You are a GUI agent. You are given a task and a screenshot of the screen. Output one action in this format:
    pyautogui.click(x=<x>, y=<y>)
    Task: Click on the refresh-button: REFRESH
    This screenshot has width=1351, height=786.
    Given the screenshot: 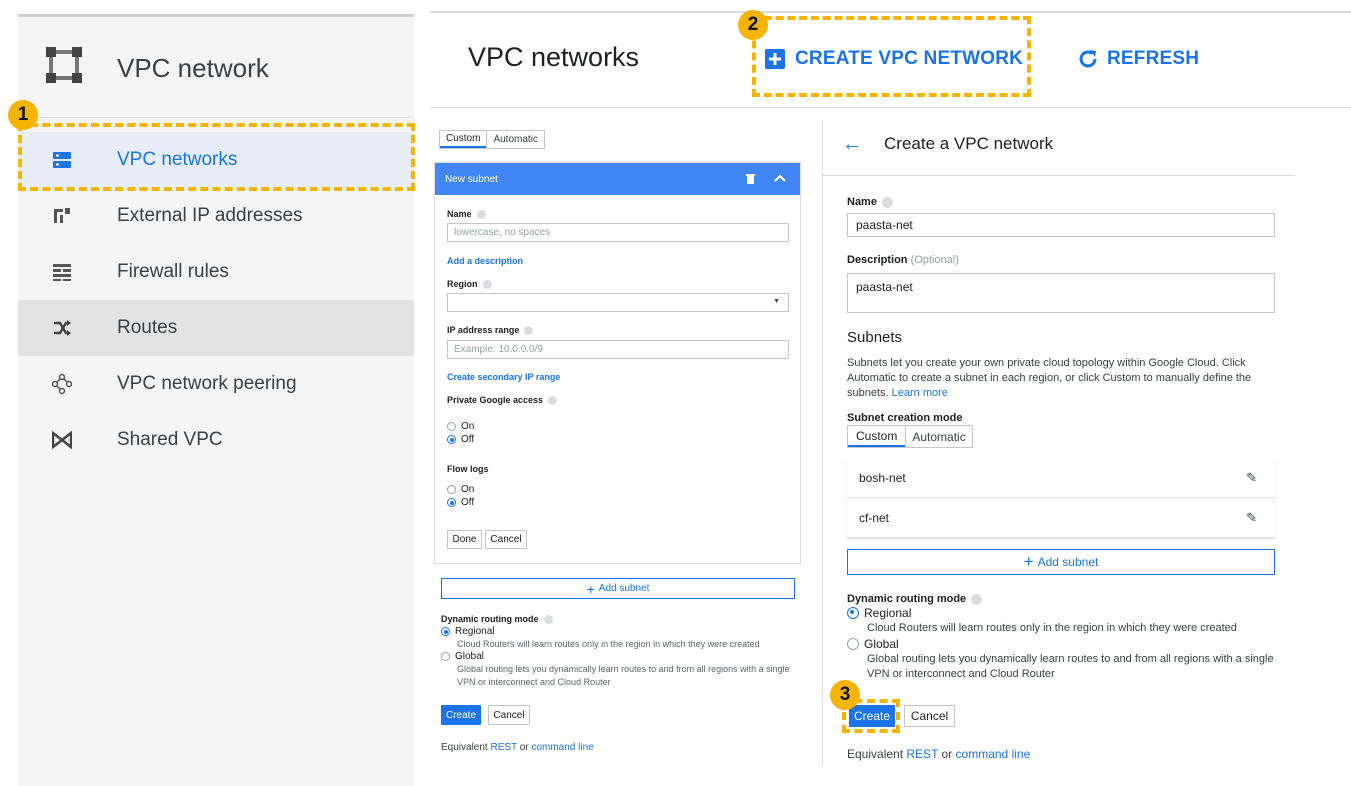 What is the action you would take?
    pyautogui.click(x=1138, y=59)
    